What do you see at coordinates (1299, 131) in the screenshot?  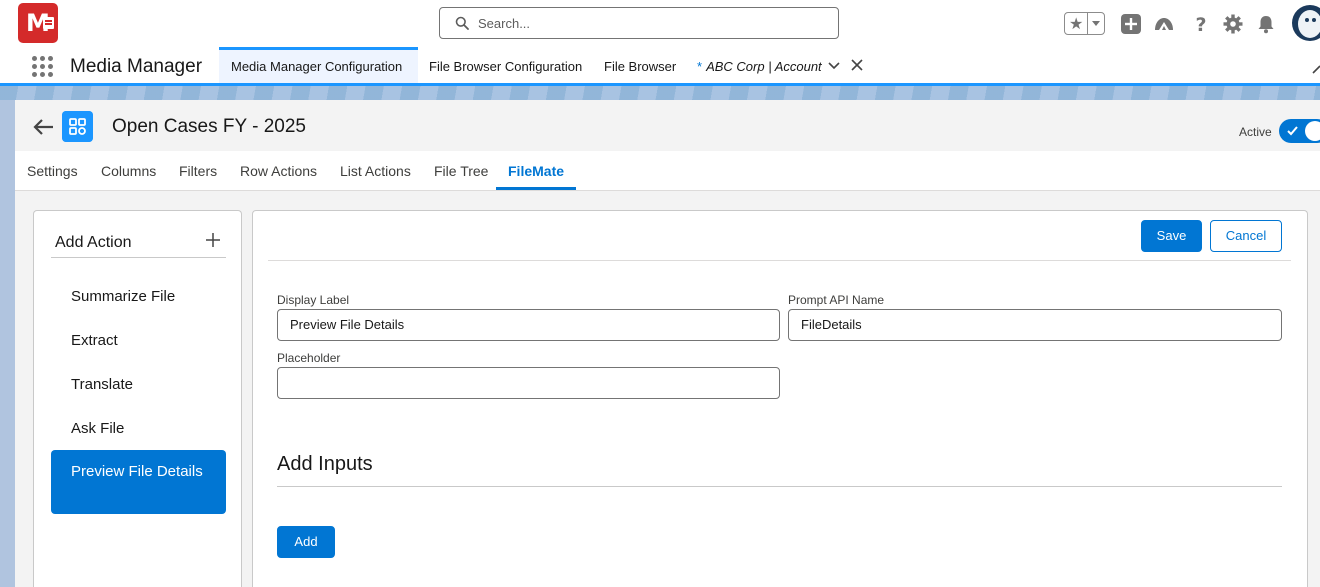 I see `active-toggle` at bounding box center [1299, 131].